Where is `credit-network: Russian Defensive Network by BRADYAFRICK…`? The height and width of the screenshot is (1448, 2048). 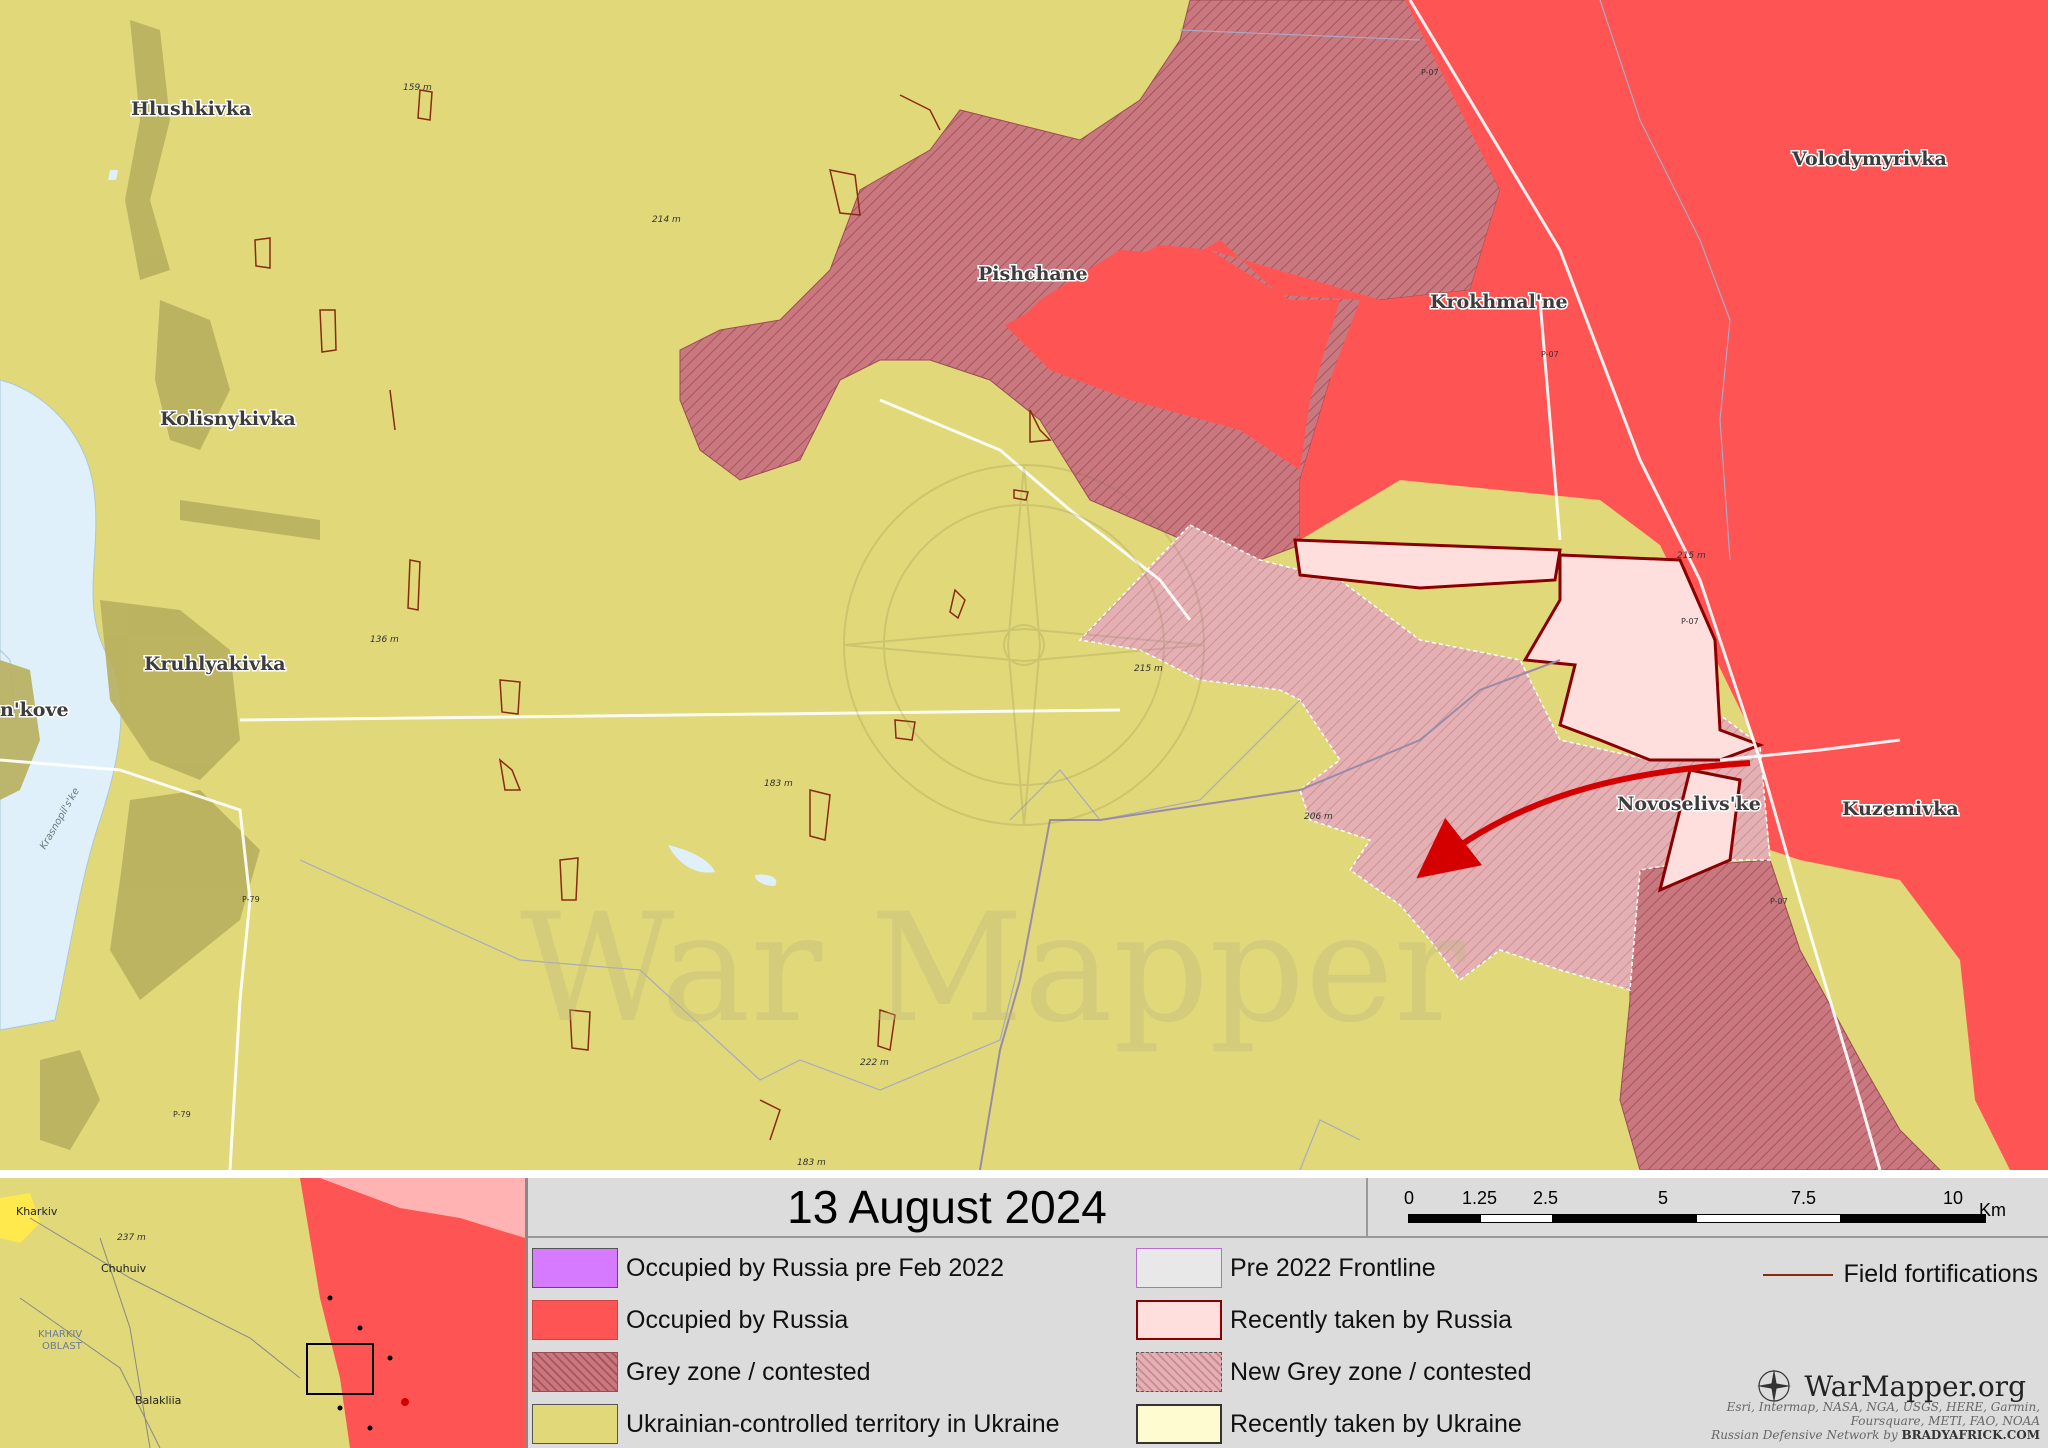
credit-network: Russian Defensive Network by BRADYAFRICK… is located at coordinates (1740, 1435).